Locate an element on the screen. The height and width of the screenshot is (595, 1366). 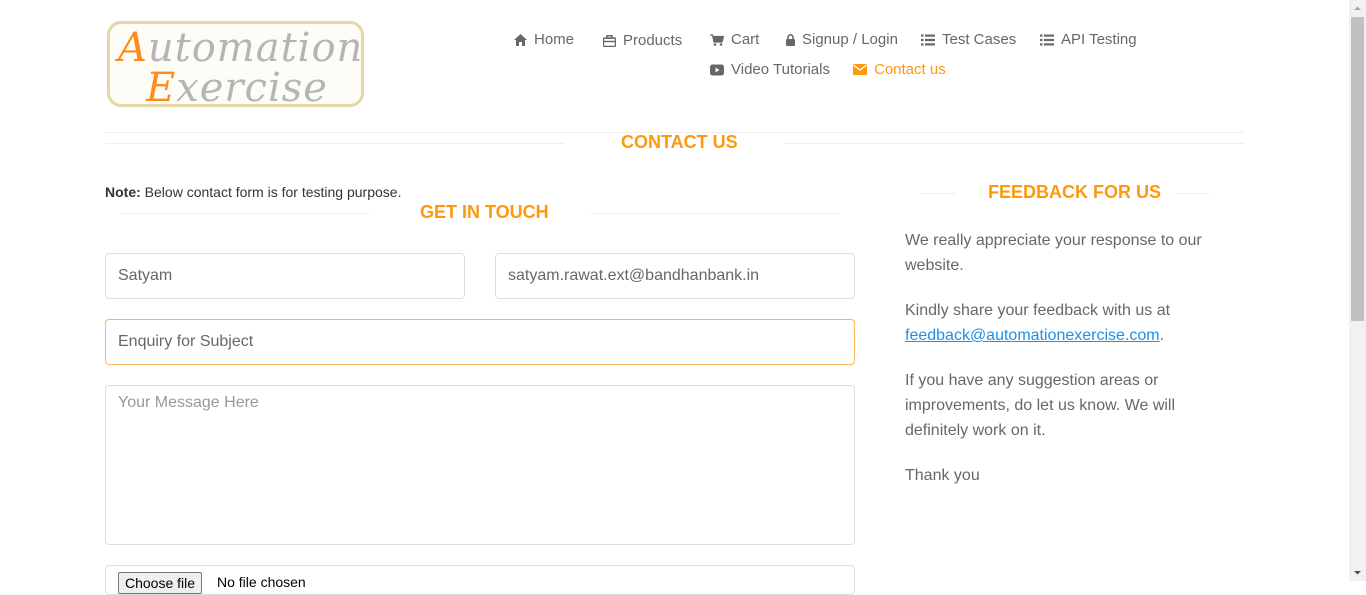
nav-products: Products is located at coordinates (642, 40).